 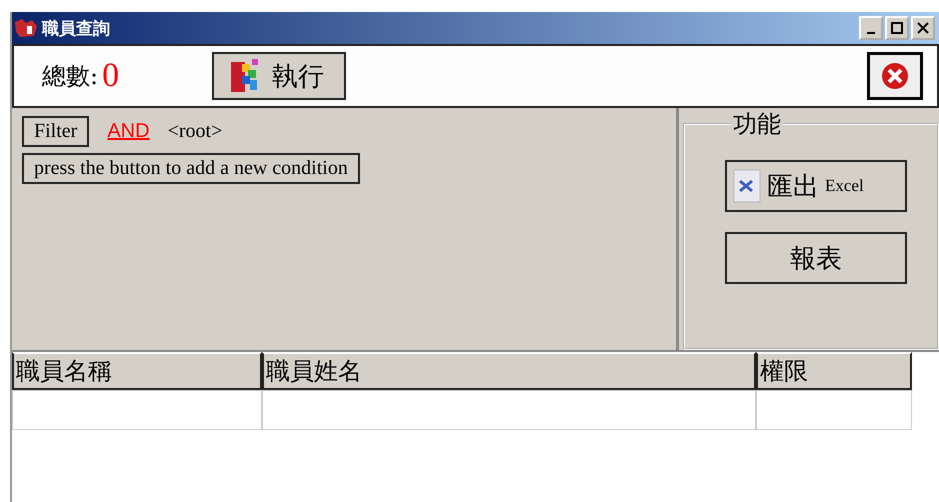 I want to click on minimize-button, so click(x=871, y=28).